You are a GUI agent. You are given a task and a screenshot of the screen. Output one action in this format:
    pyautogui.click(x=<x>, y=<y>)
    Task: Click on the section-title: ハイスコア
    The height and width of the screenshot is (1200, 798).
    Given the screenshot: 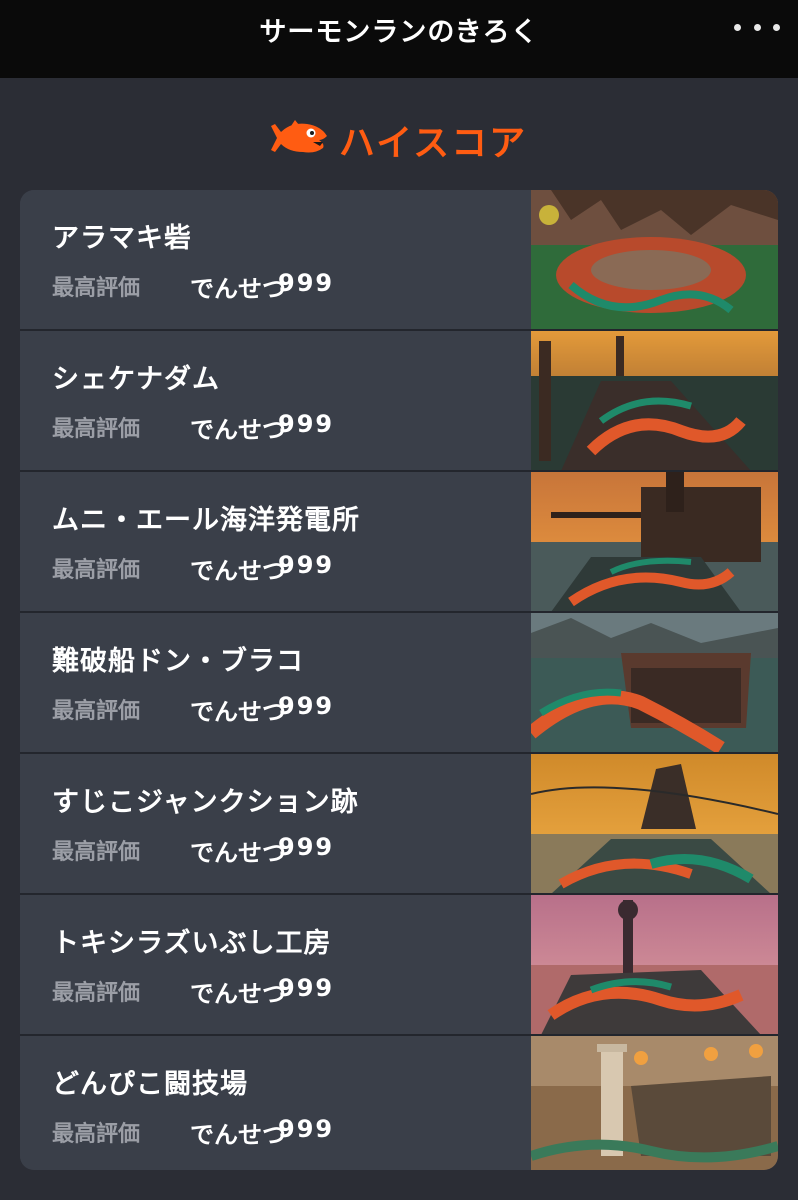 What is the action you would take?
    pyautogui.click(x=433, y=143)
    